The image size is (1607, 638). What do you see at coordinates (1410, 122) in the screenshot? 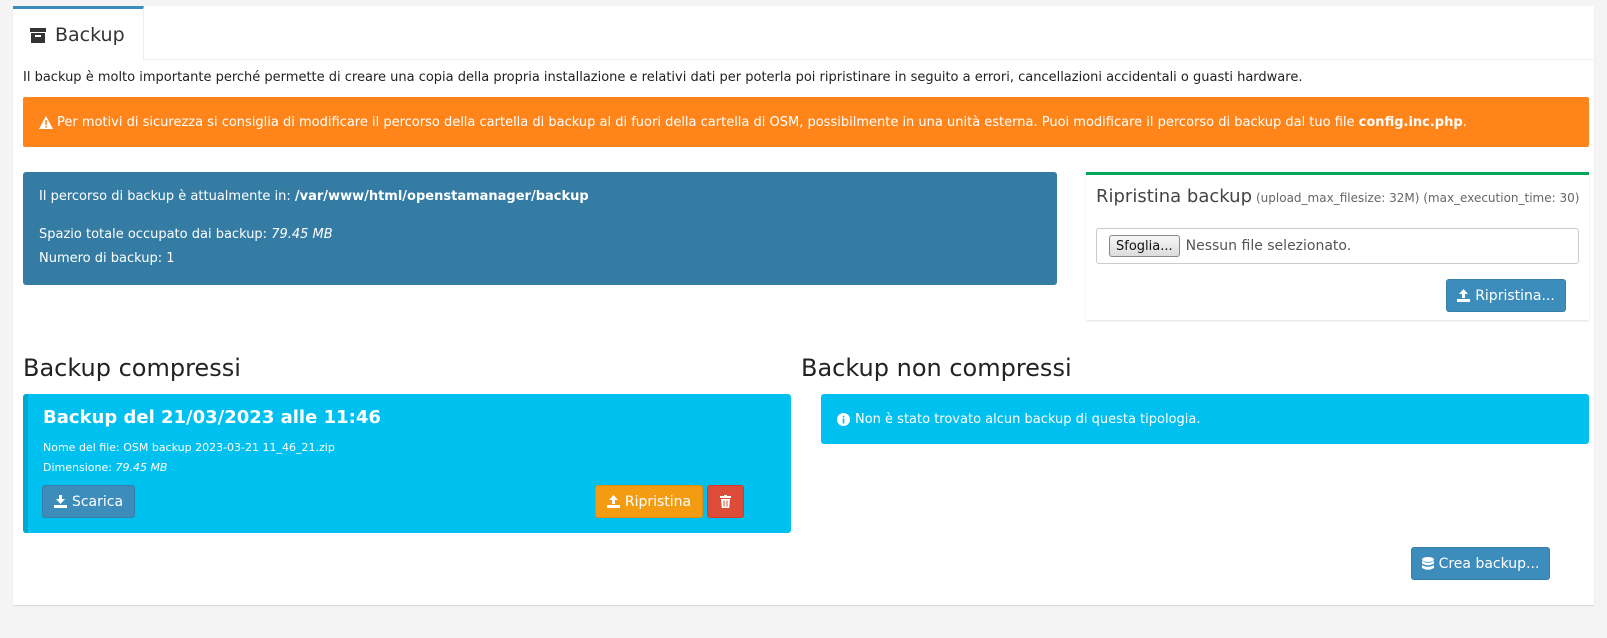
I see `config-file-name: config.inc.php` at bounding box center [1410, 122].